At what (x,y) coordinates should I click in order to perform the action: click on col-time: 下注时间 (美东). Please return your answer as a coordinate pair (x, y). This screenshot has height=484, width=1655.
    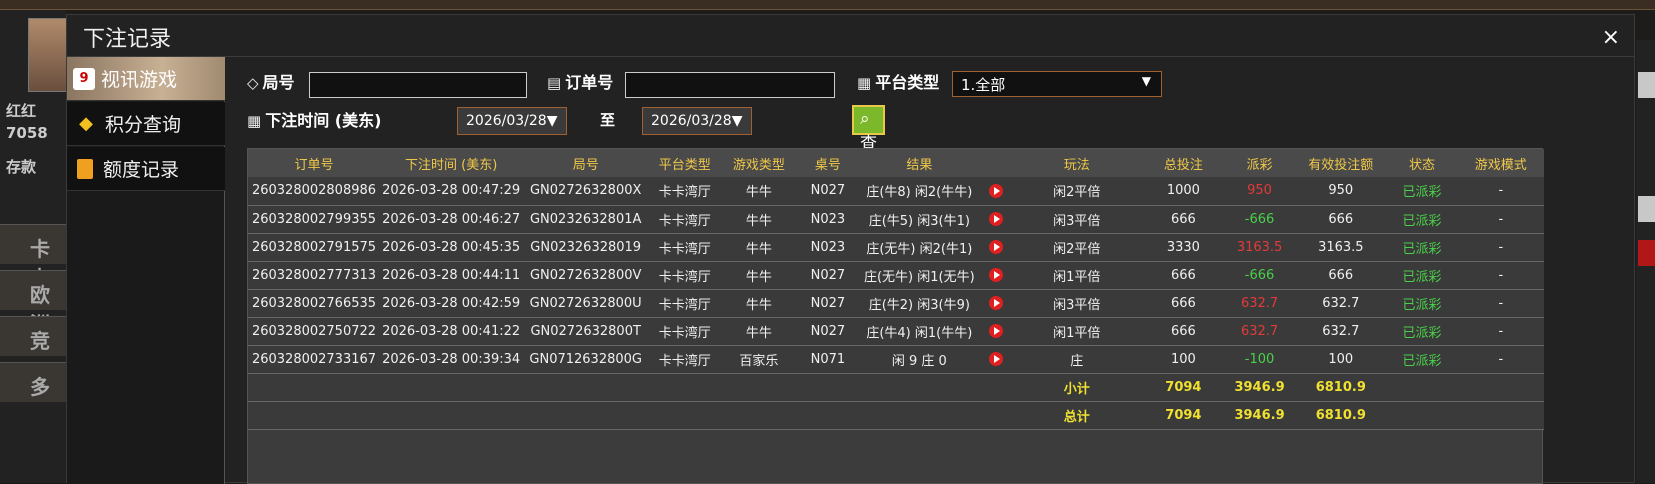
    Looking at the image, I should click on (451, 165).